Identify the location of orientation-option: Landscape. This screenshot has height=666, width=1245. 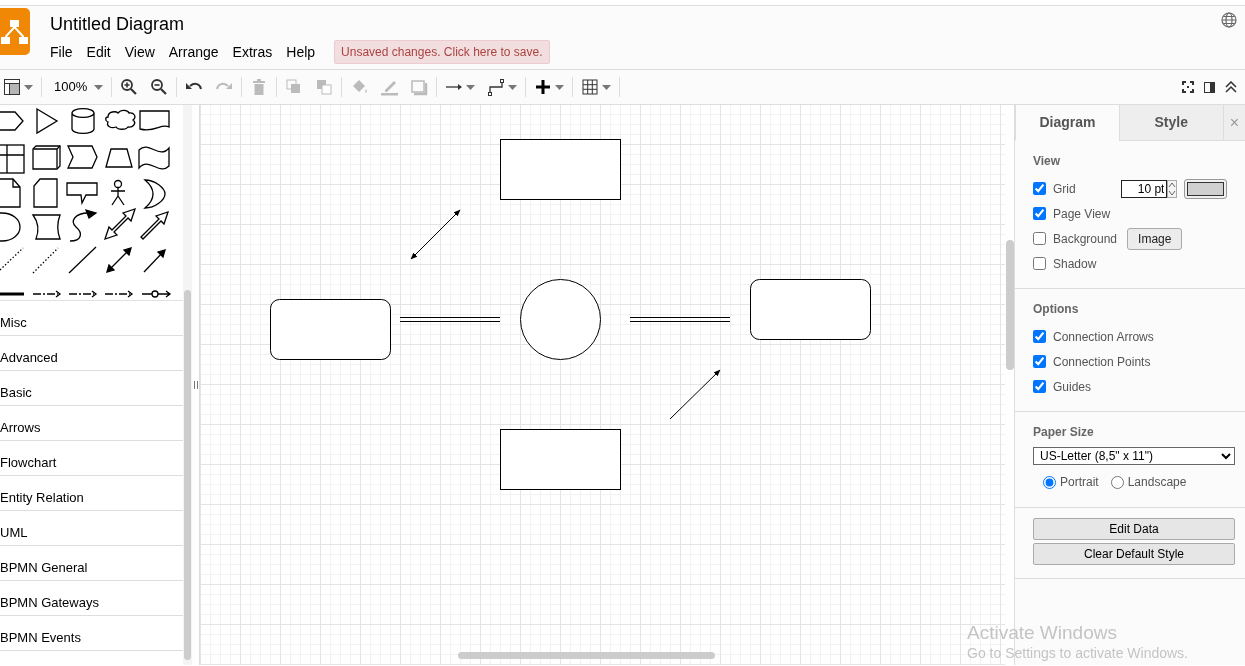
(1148, 482).